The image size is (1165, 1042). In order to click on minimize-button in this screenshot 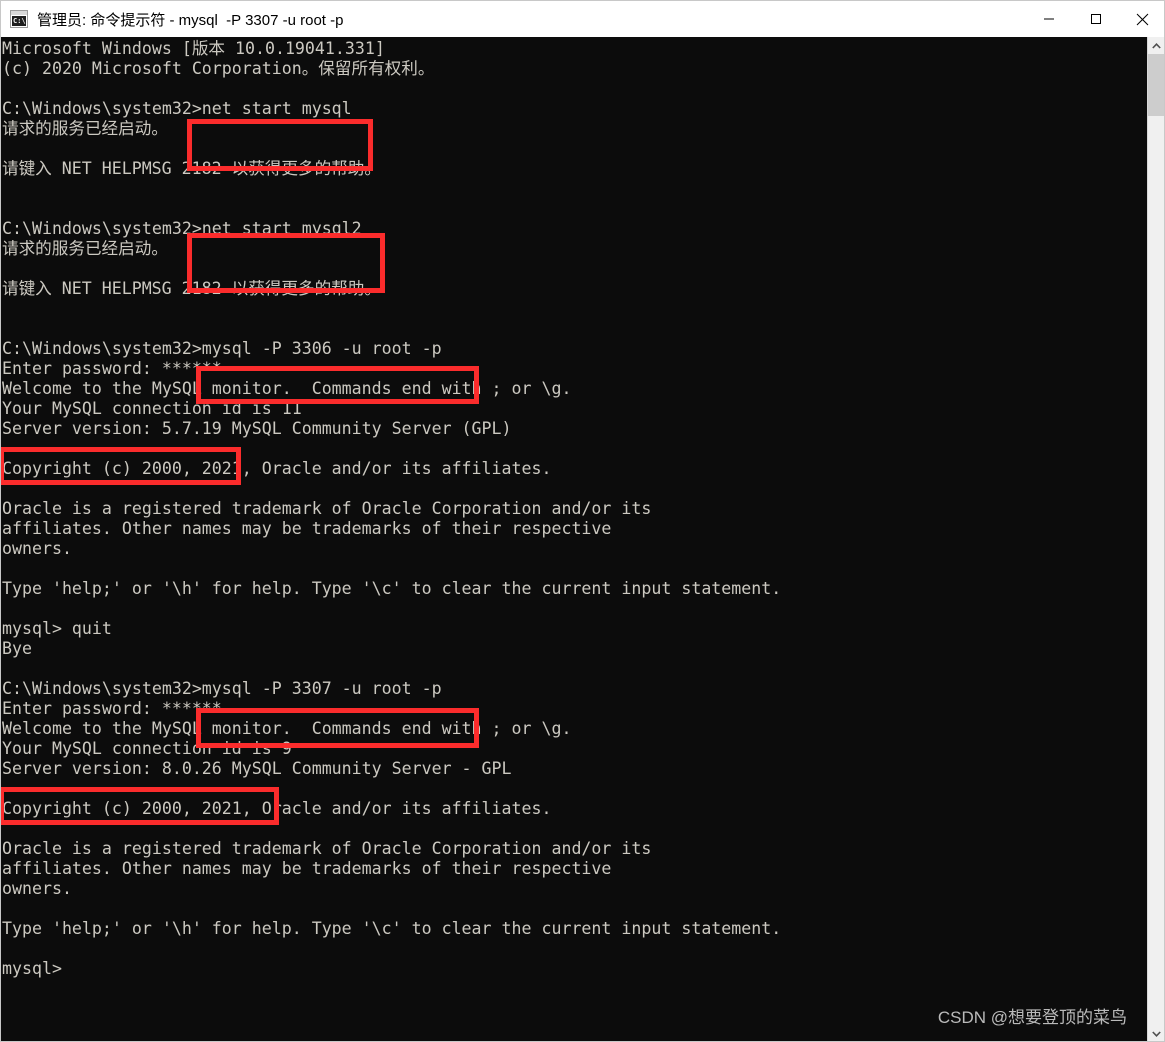, I will do `click(1048, 19)`.